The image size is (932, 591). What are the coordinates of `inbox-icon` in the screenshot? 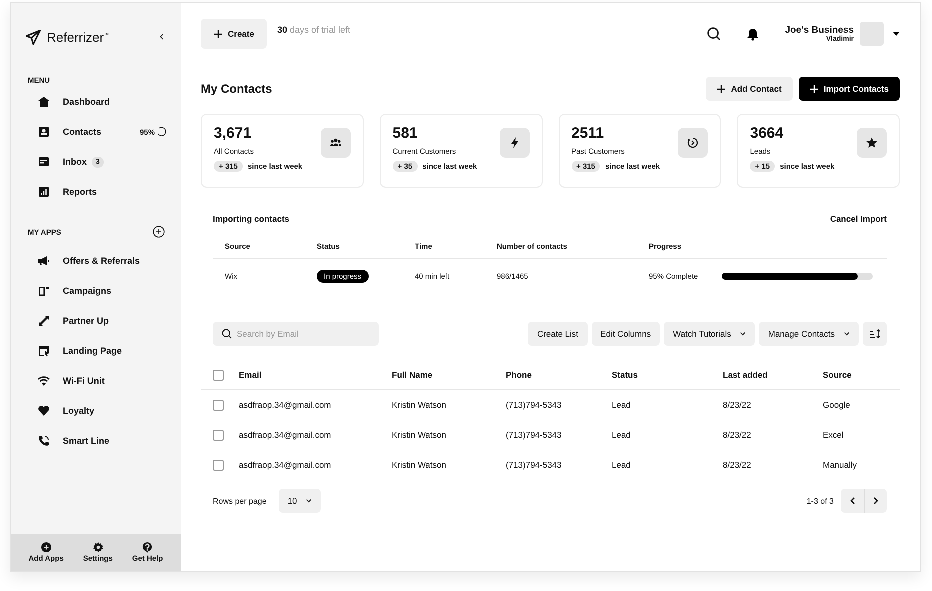 It's located at (44, 162).